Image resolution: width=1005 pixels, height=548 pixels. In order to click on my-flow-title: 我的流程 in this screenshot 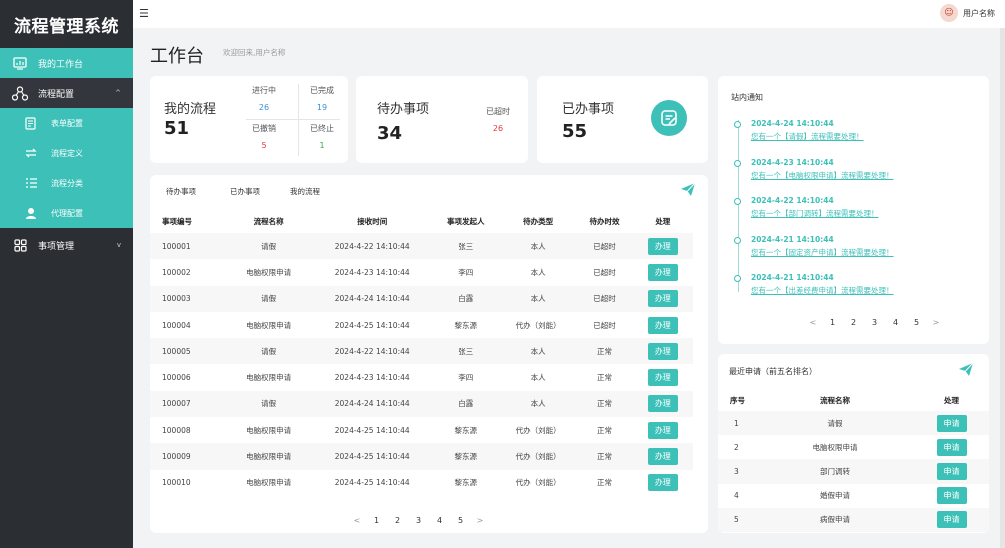, I will do `click(190, 109)`.